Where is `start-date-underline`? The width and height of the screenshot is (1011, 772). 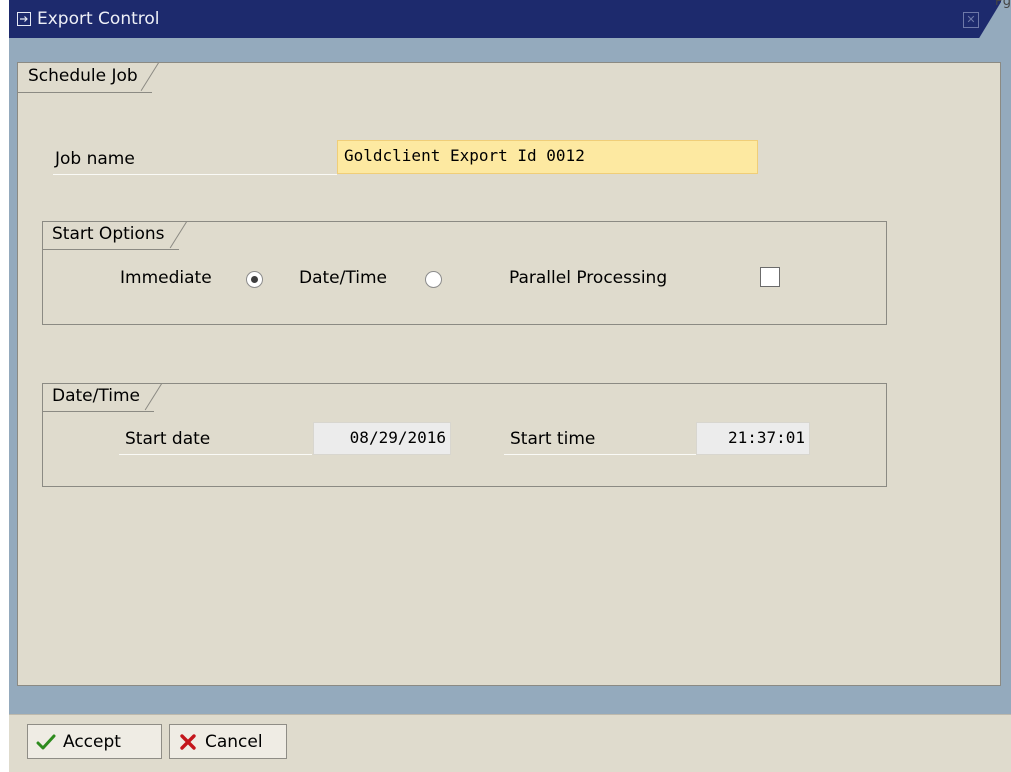
start-date-underline is located at coordinates (215, 454).